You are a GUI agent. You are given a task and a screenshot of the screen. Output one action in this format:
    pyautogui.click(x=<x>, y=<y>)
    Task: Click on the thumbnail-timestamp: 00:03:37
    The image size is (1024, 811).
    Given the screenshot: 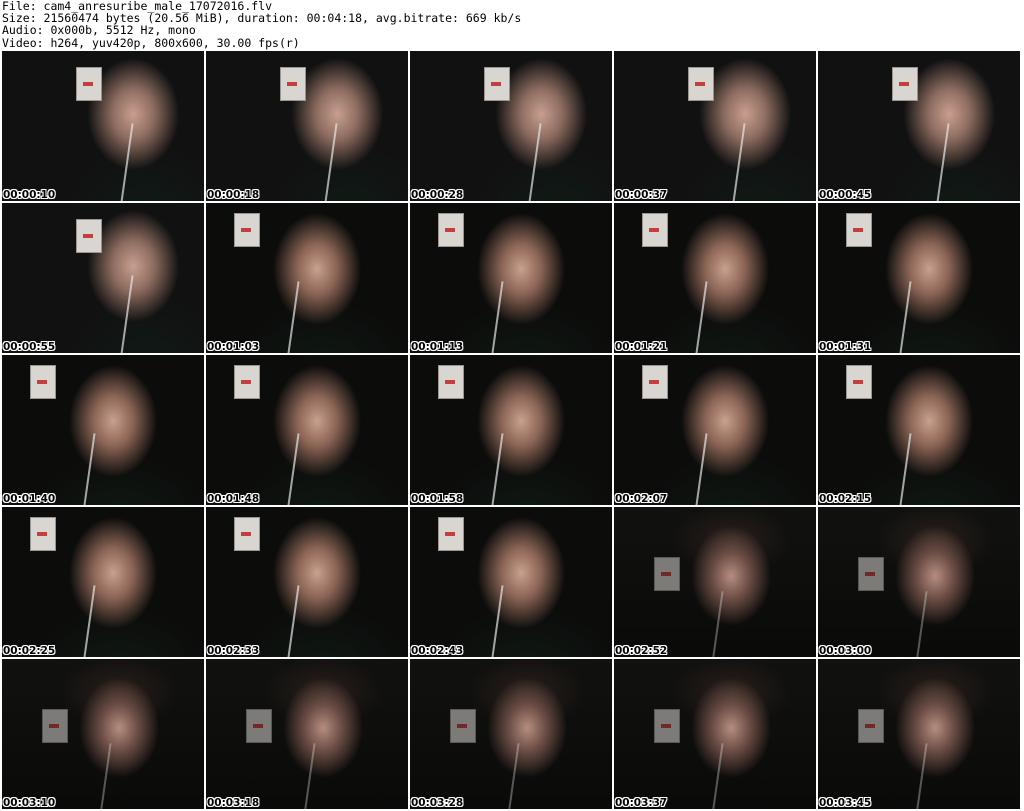 What is the action you would take?
    pyautogui.click(x=641, y=803)
    